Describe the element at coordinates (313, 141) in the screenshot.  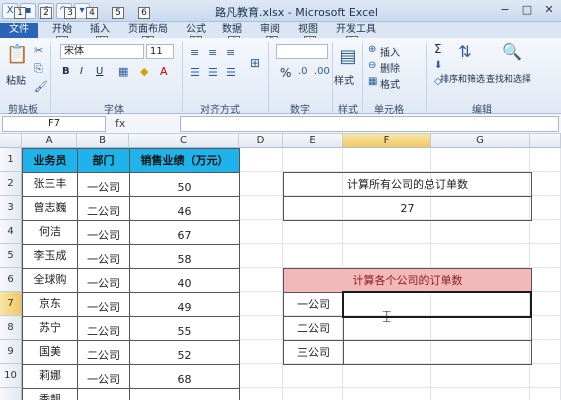
I see `column-header: E` at that location.